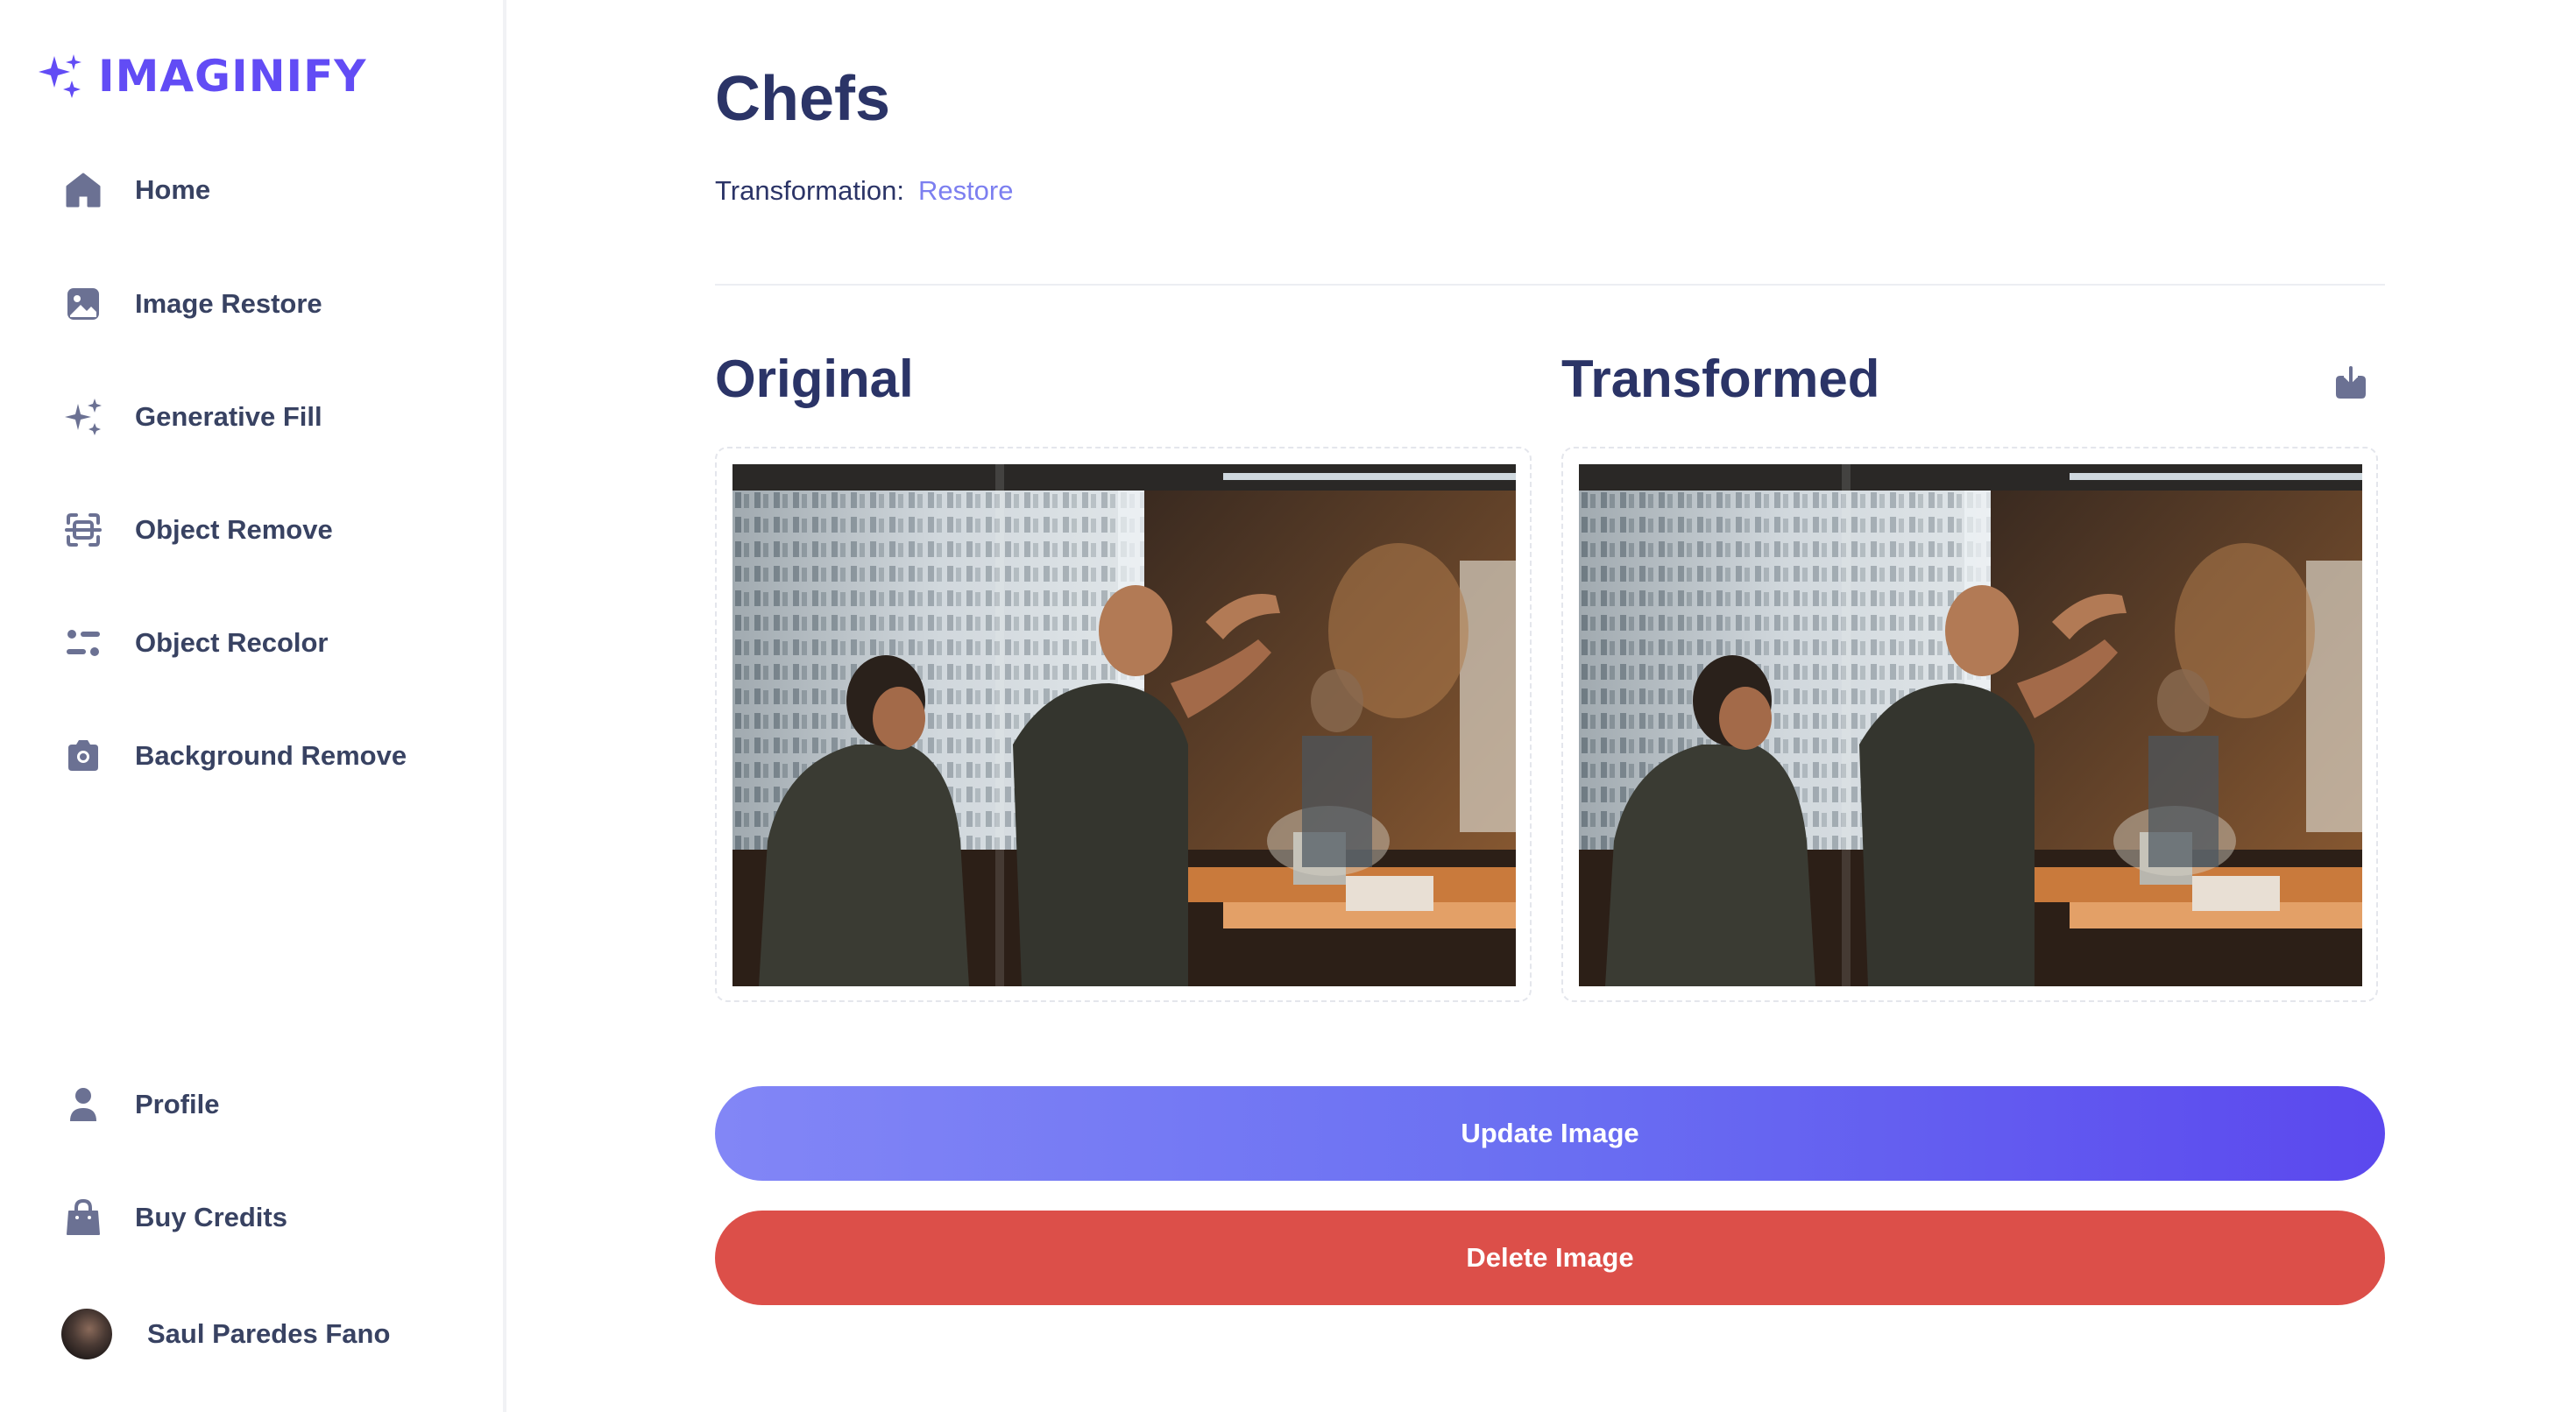 The image size is (2576, 1412). I want to click on profile-icon, so click(83, 1104).